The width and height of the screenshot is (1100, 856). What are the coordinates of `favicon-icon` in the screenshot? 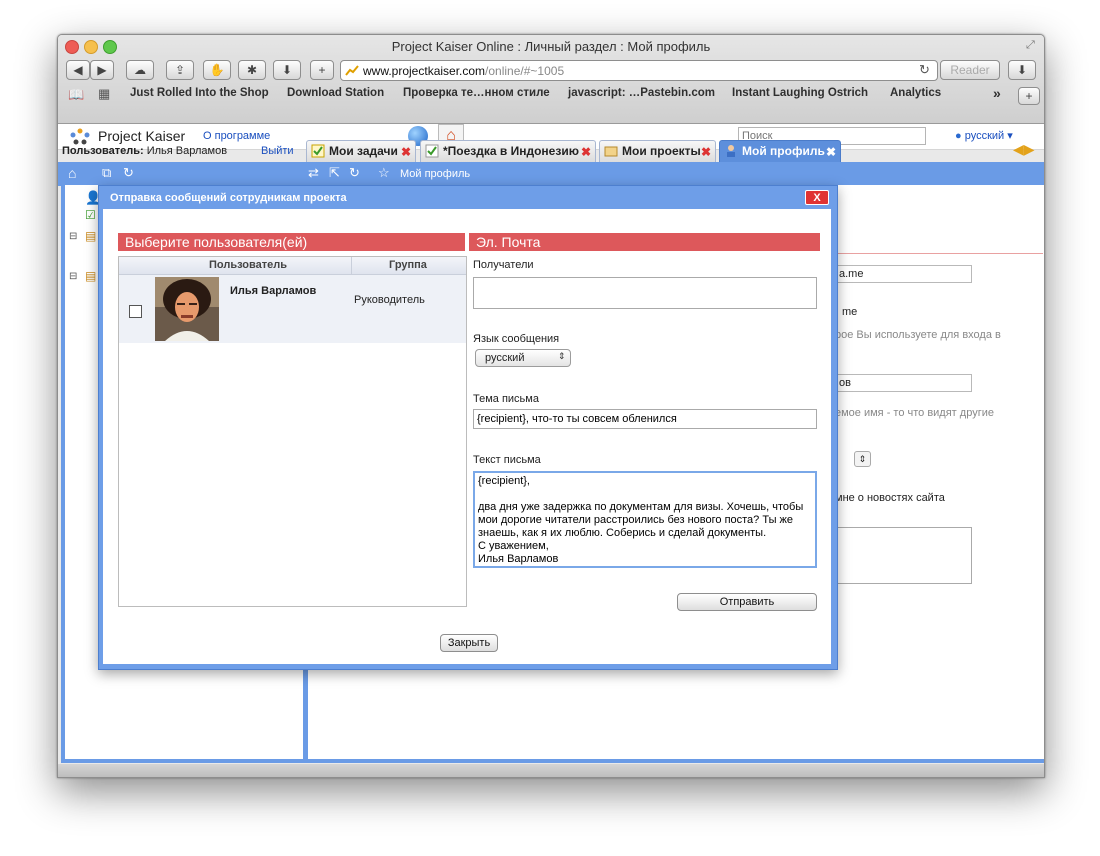 It's located at (352, 70).